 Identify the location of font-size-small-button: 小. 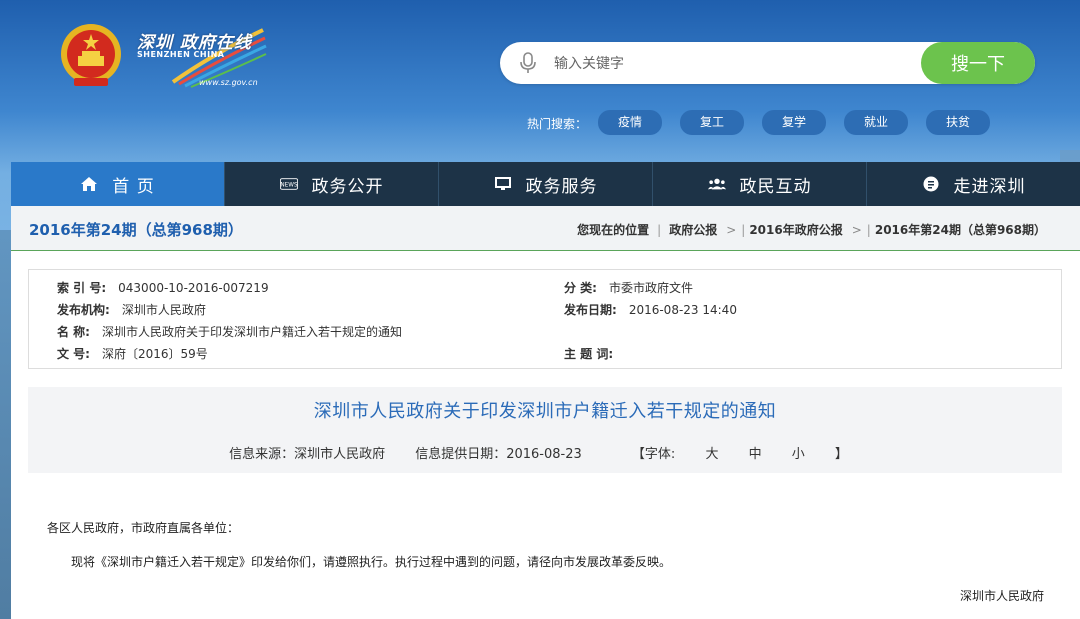
(798, 454).